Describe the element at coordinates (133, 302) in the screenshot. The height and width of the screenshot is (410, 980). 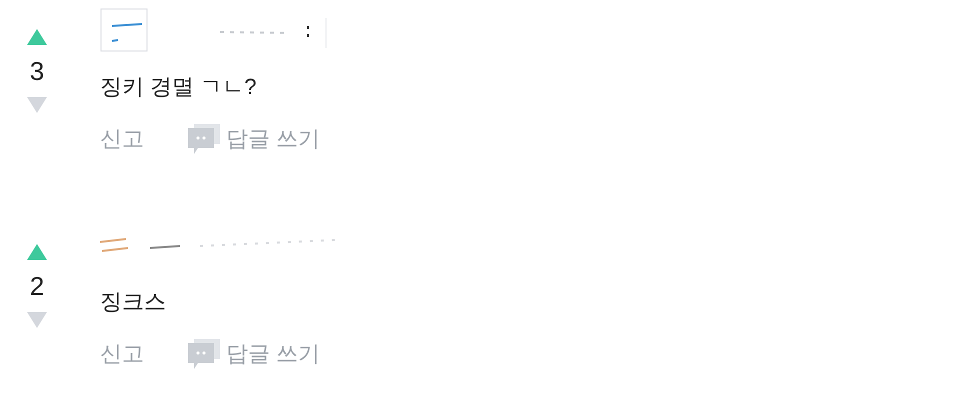
I see `comment-text: 징크스` at that location.